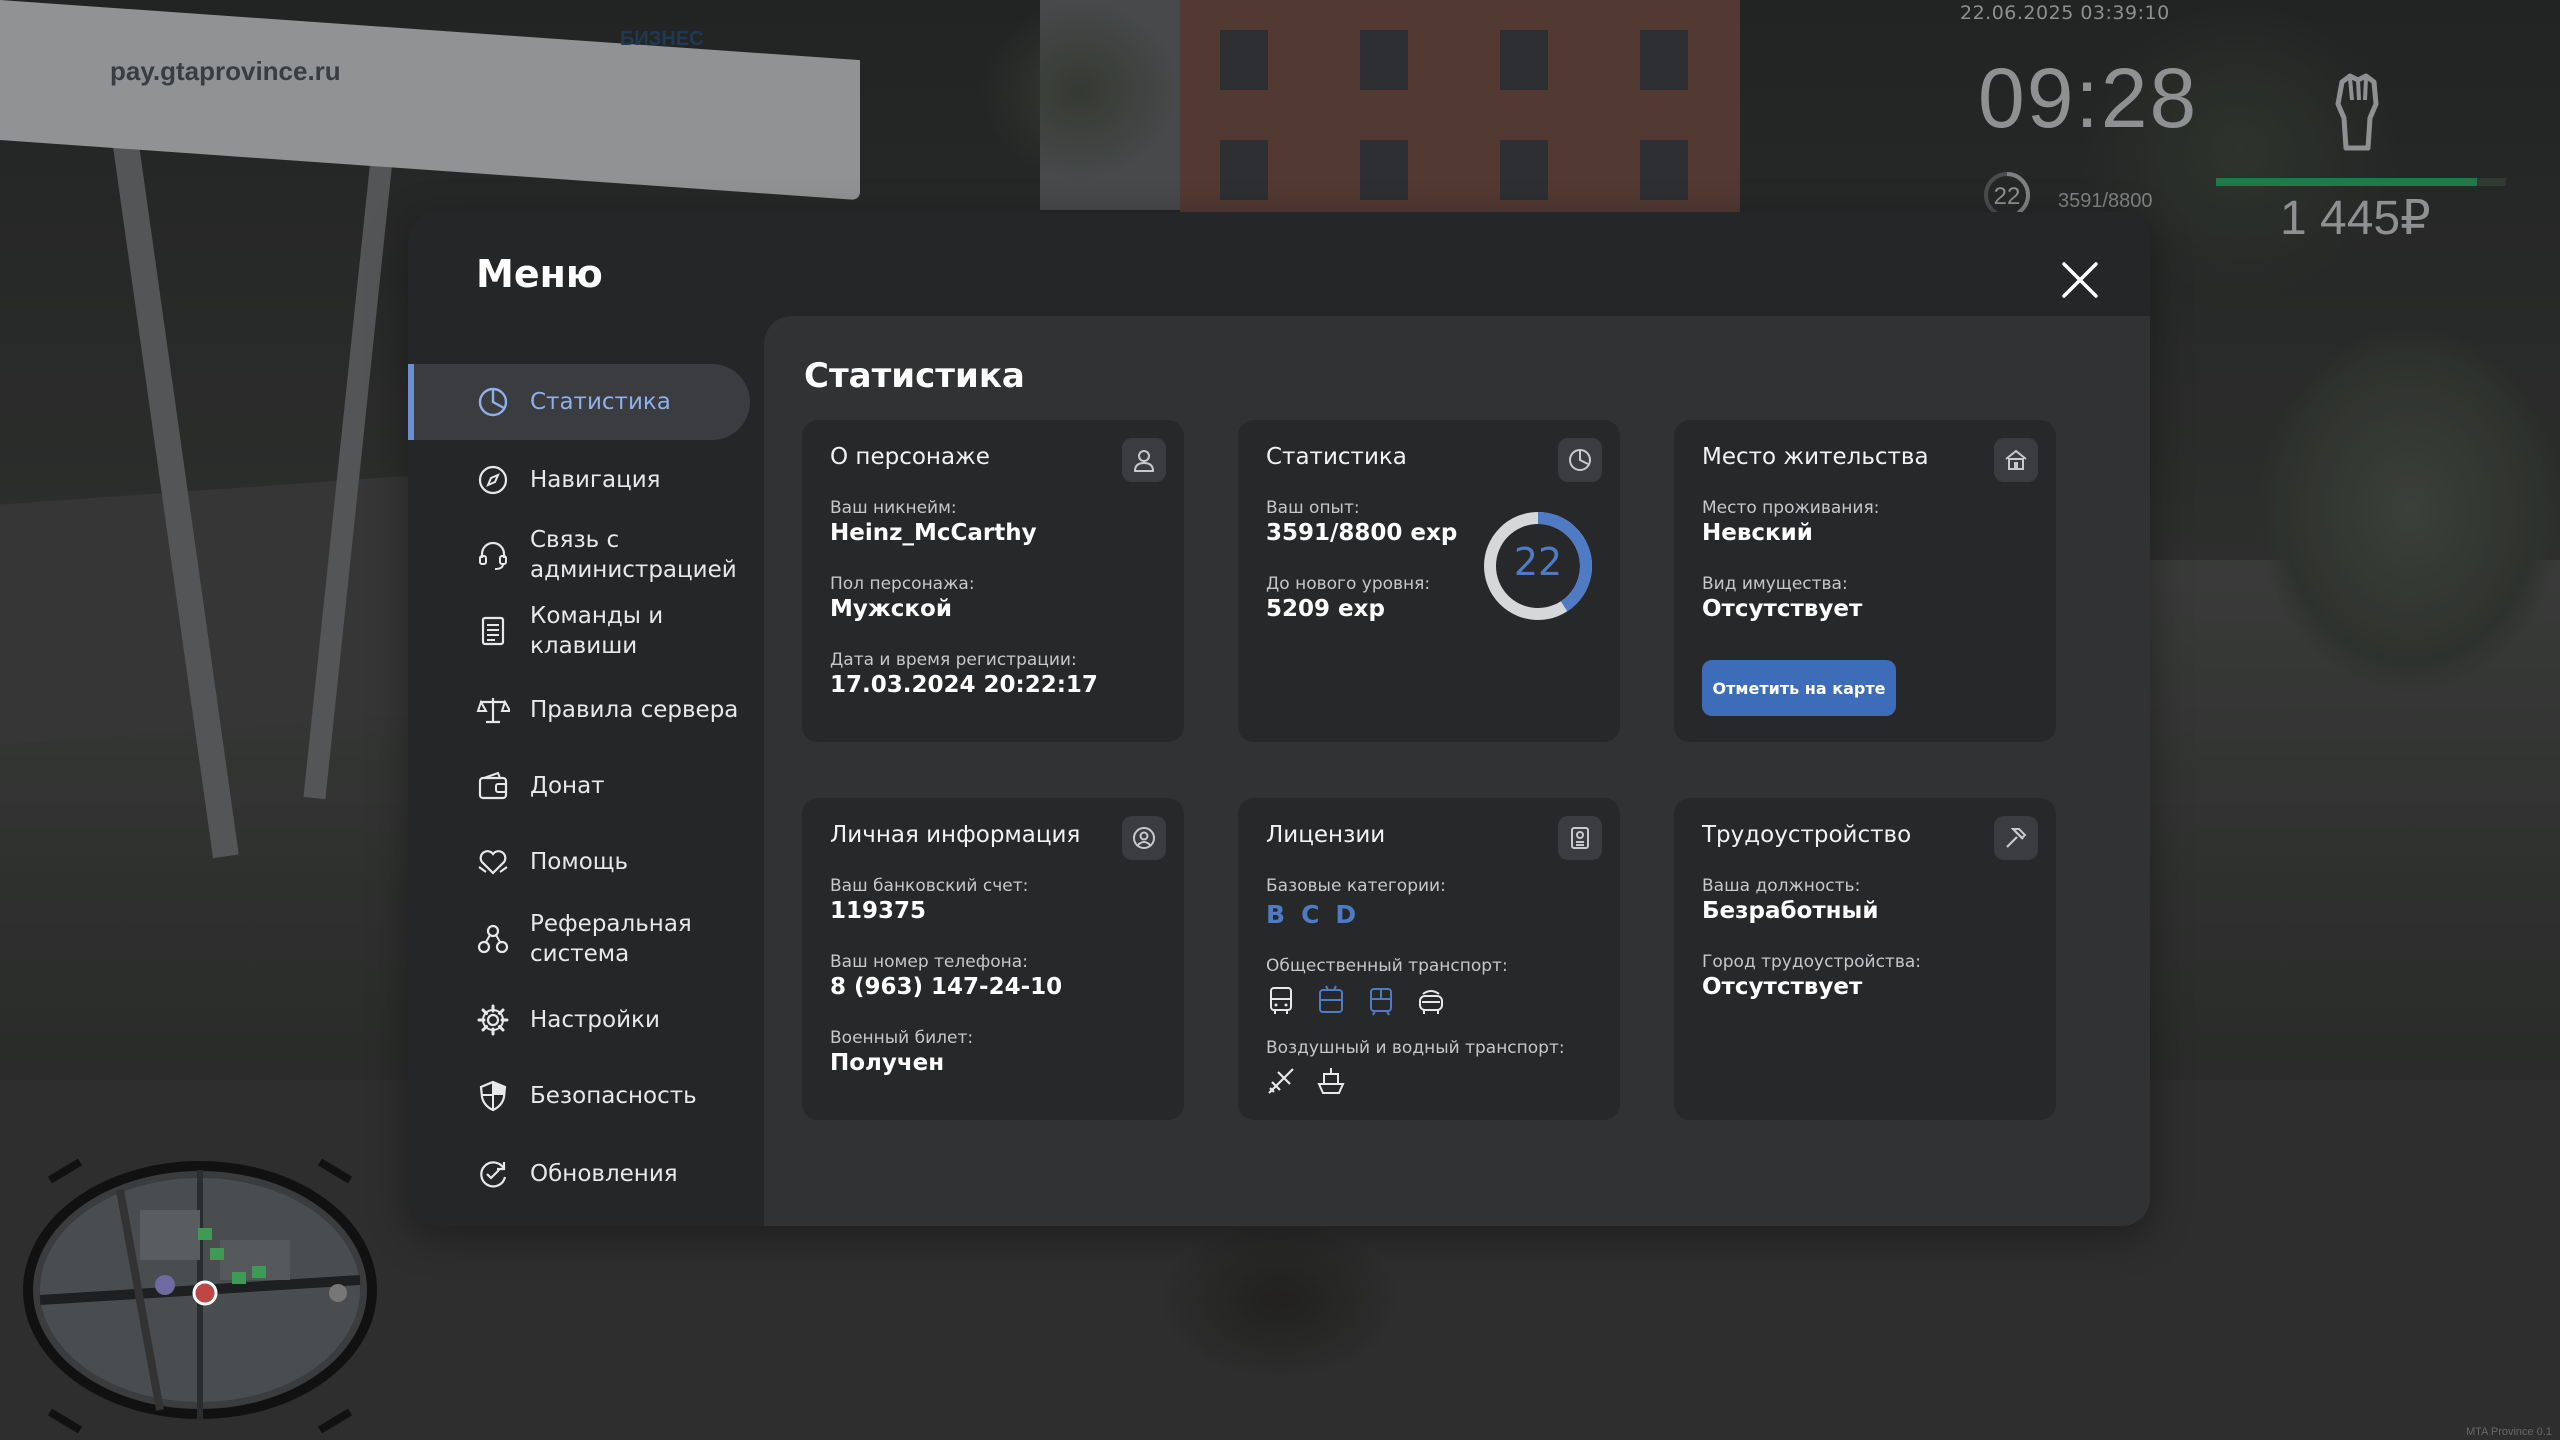  Describe the element at coordinates (493, 939) in the screenshot. I see `people-network-icon` at that location.